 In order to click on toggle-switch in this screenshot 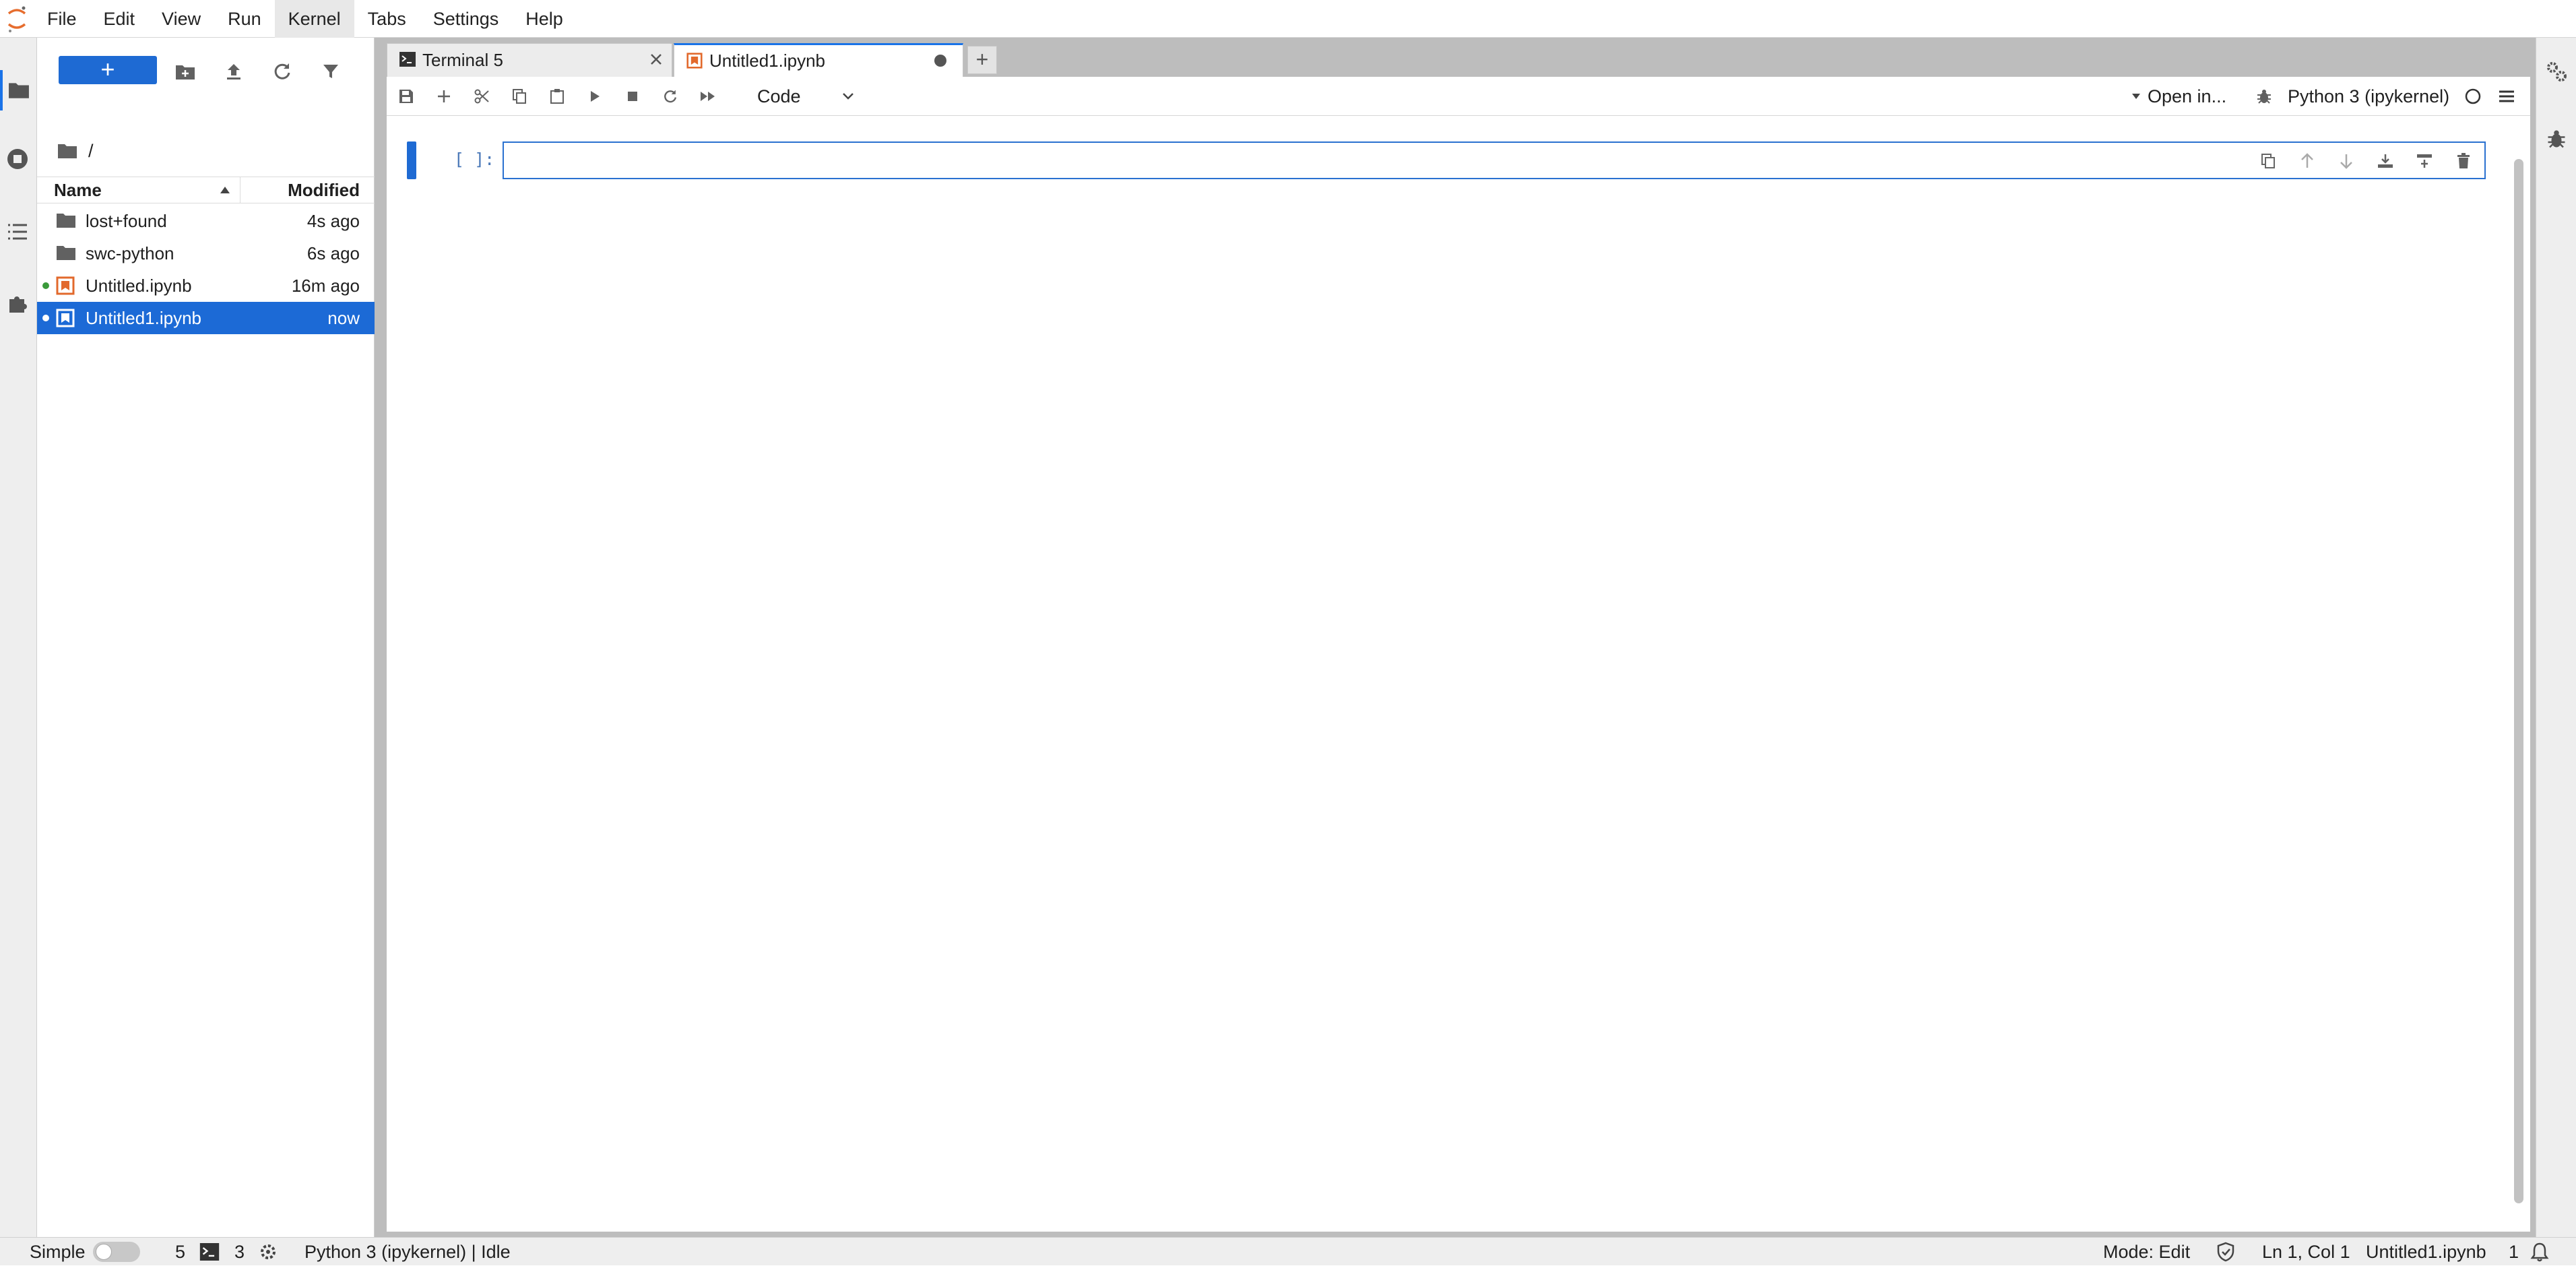, I will do `click(116, 1252)`.